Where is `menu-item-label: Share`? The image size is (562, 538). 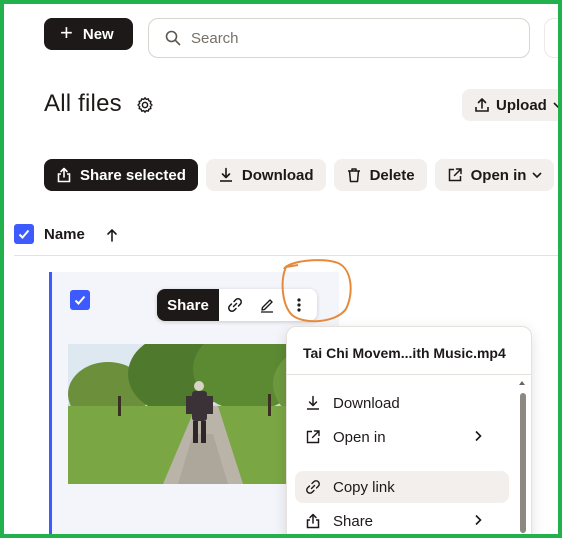
menu-item-label: Share is located at coordinates (353, 521).